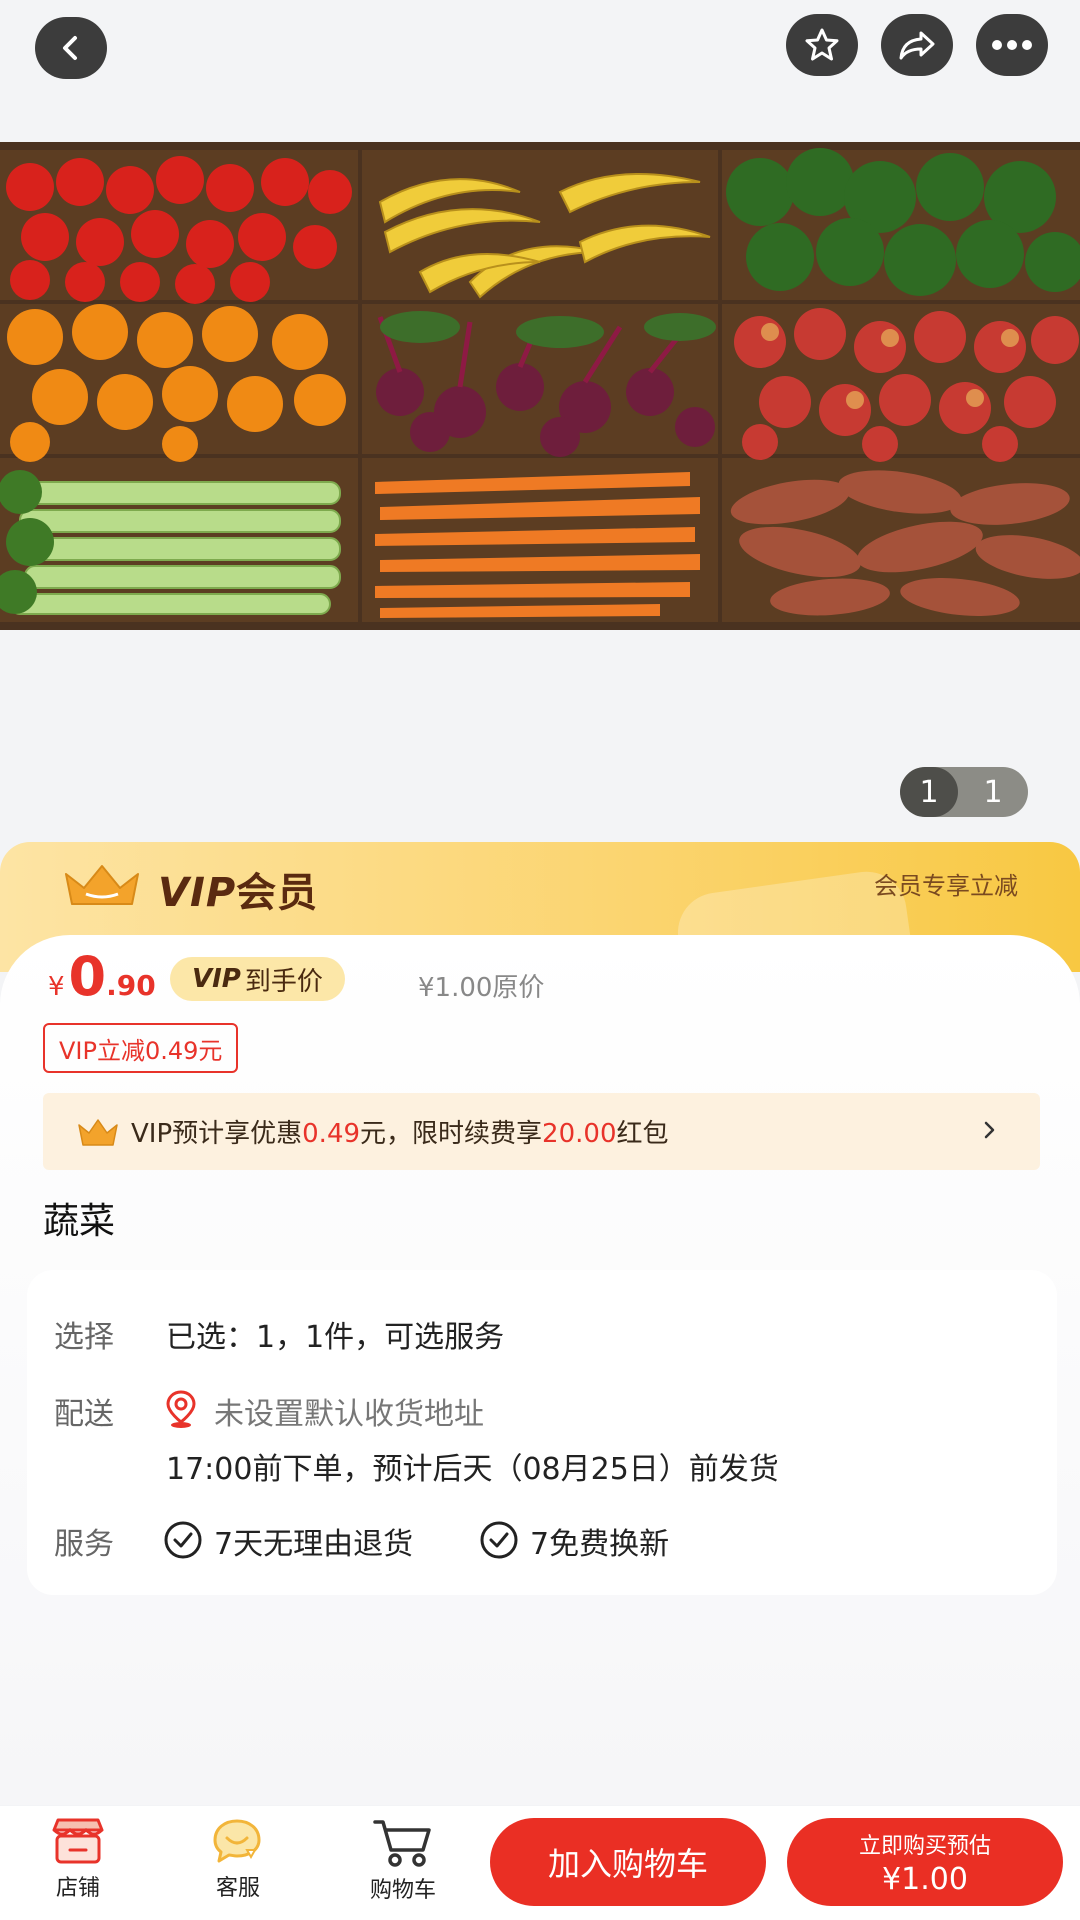 Image resolution: width=1080 pixels, height=1920 pixels. What do you see at coordinates (79, 1221) in the screenshot?
I see `product-title: 蔬菜` at bounding box center [79, 1221].